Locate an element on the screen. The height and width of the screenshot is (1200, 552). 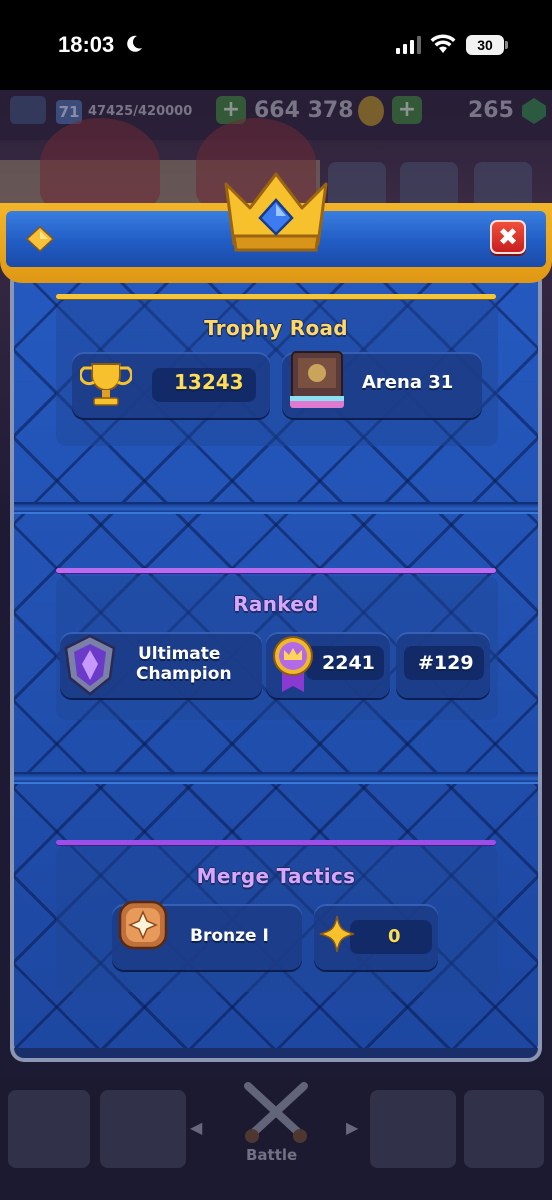
modal-bottom-edge is located at coordinates (276, 1053).